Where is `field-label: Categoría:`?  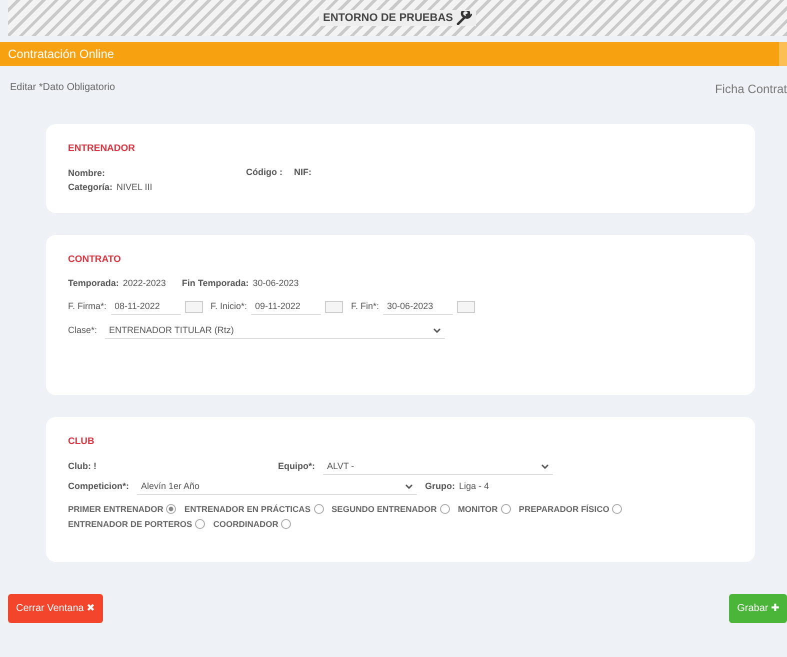
field-label: Categoría: is located at coordinates (90, 187).